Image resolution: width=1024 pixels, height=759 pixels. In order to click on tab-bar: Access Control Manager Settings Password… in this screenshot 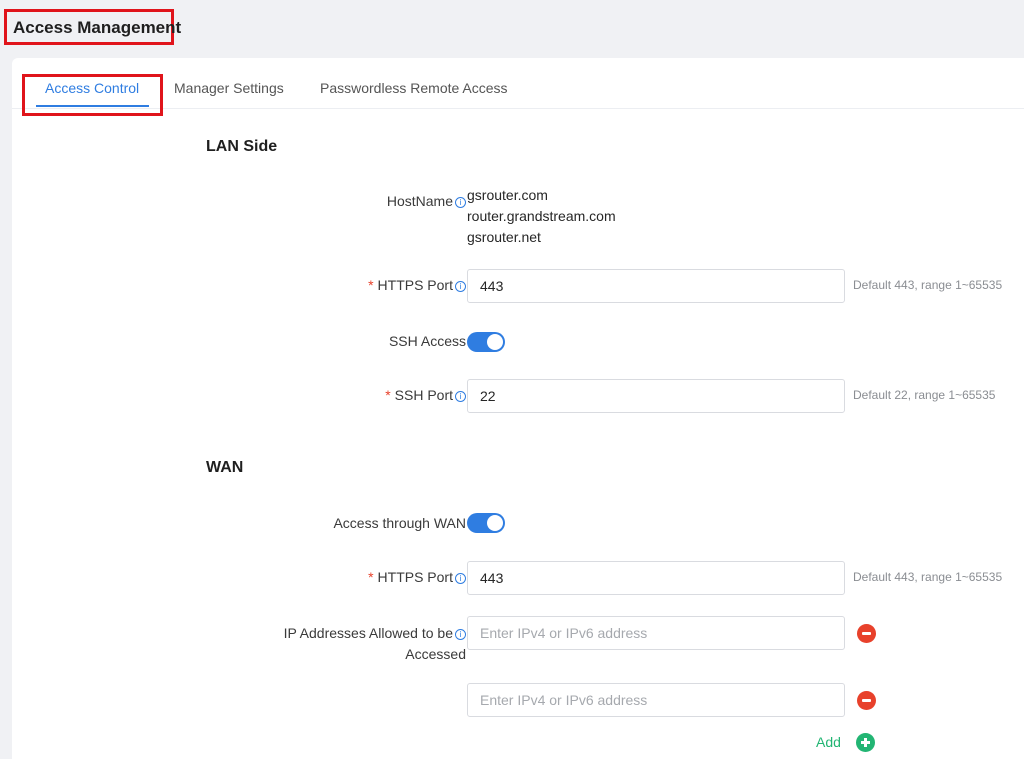, I will do `click(518, 87)`.